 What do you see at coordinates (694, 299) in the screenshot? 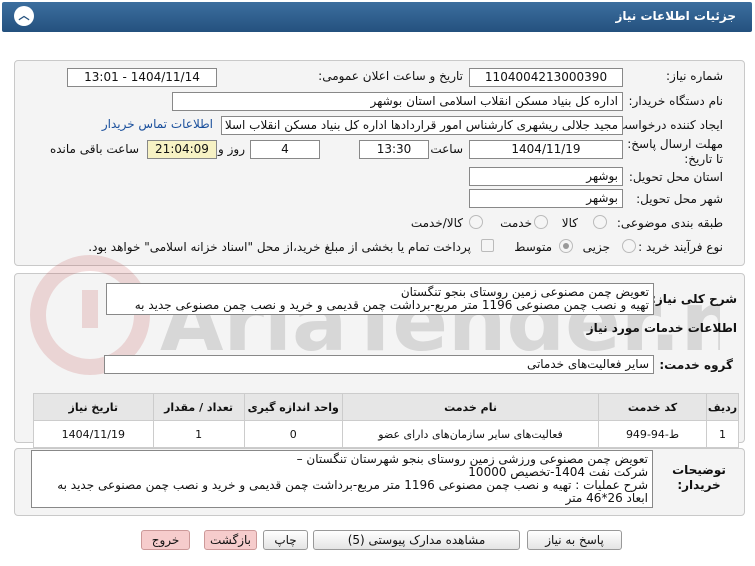
I see `summary-label: شرح کلی نیاز:` at bounding box center [694, 299].